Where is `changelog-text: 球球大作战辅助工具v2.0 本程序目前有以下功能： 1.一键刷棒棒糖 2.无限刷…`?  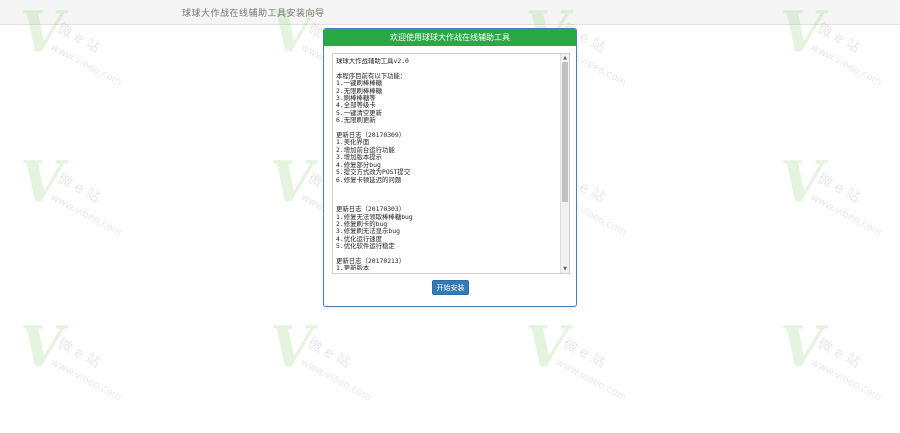 changelog-text: 球球大作战辅助工具v2.0 本程序目前有以下功能： 1.一键刷棒棒糖 2.无限刷… is located at coordinates (374, 164).